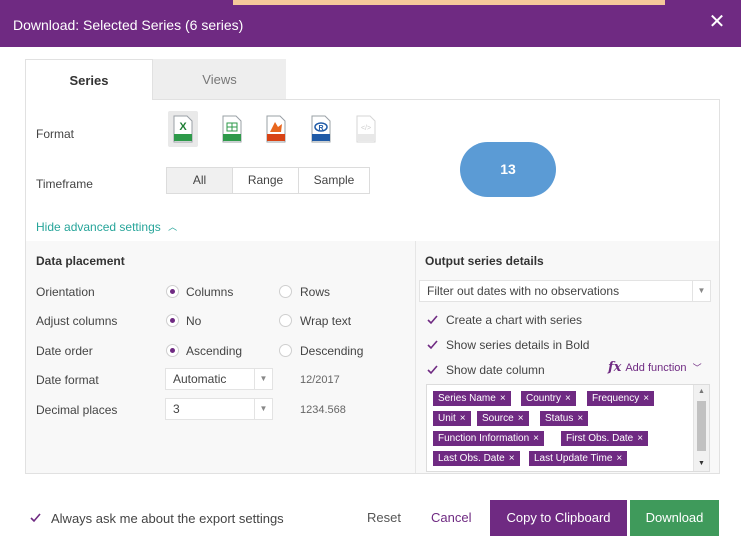  I want to click on tag-status: Status ×, so click(564, 418).